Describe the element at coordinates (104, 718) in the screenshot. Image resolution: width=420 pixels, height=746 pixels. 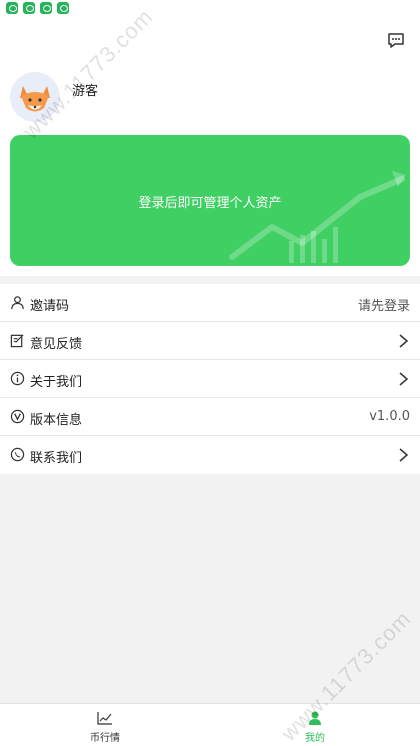
I see `chart-icon` at that location.